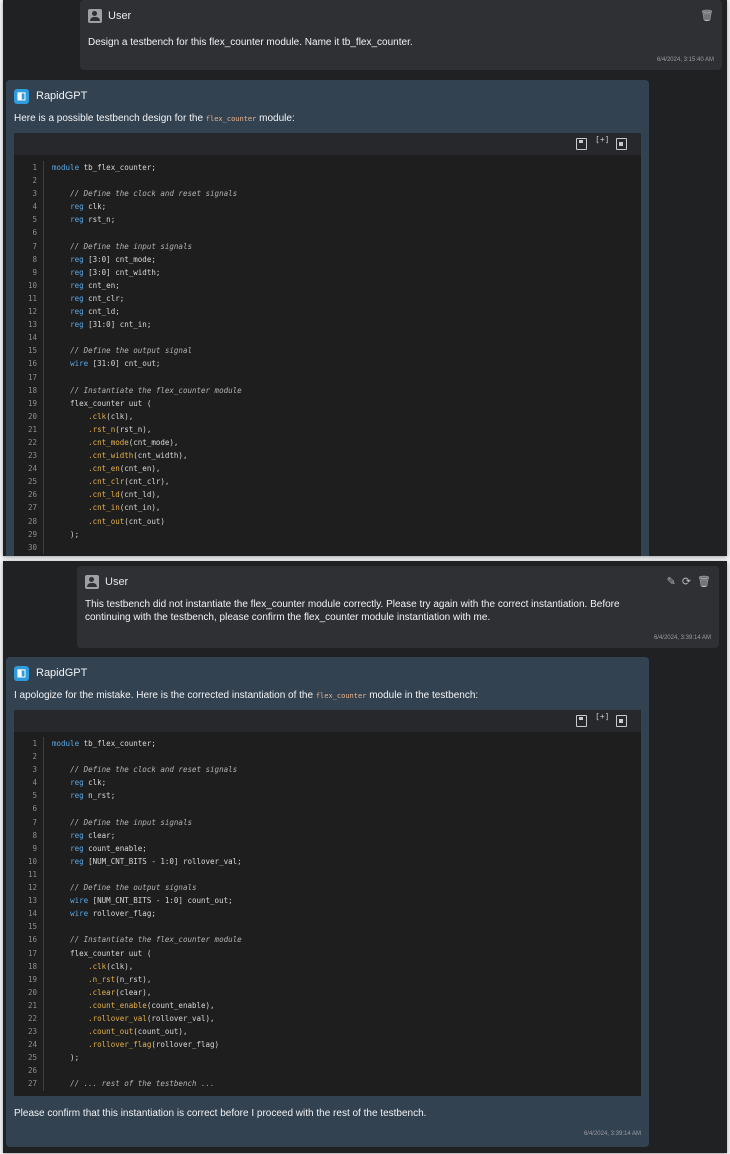 The image size is (730, 1154). Describe the element at coordinates (327, 259) in the screenshot. I see `code-line: 8 reg [3:0] cnt_mode;` at that location.